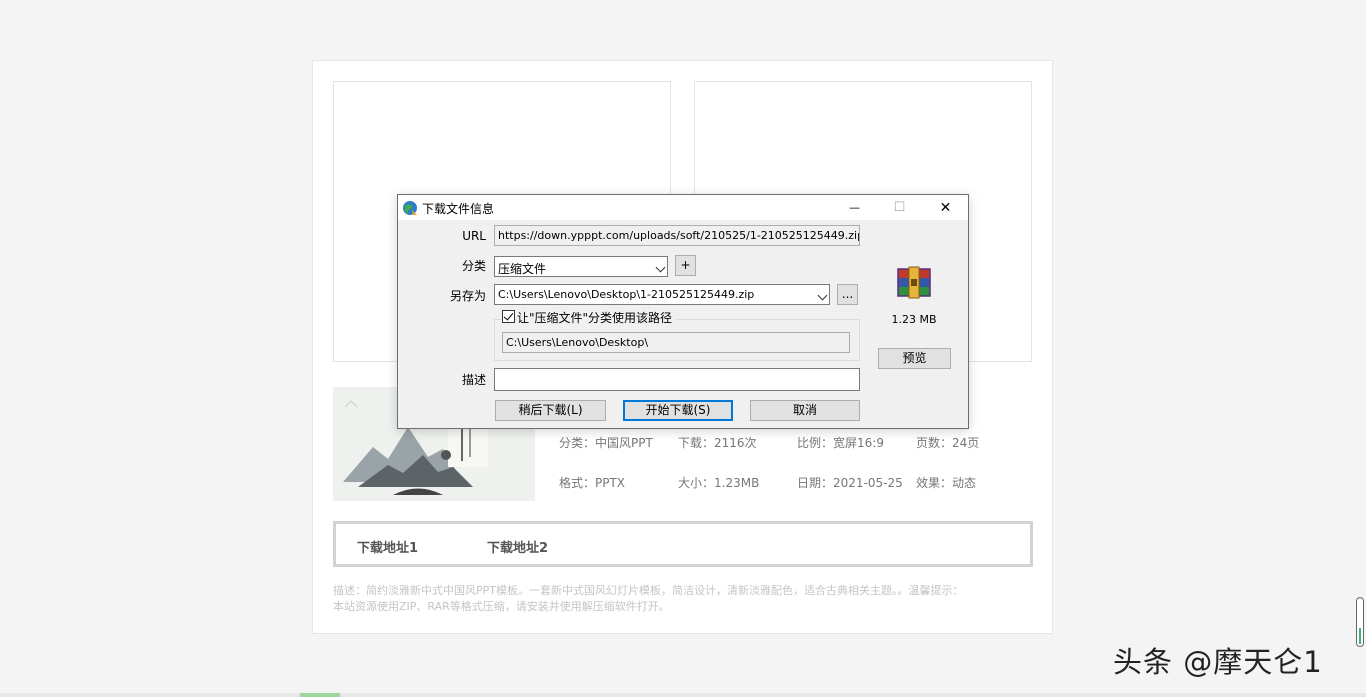 The image size is (1366, 697). What do you see at coordinates (717, 443) in the screenshot?
I see `meta-downloads: 下载：2116次` at bounding box center [717, 443].